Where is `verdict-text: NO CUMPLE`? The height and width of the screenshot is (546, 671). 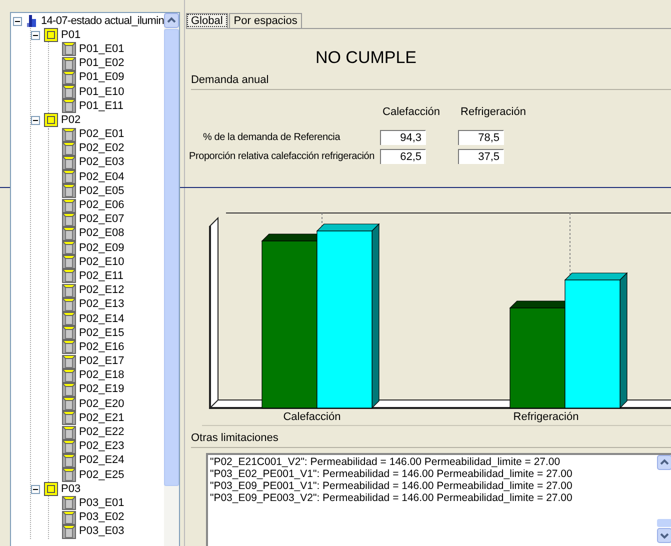 verdict-text: NO CUMPLE is located at coordinates (366, 58).